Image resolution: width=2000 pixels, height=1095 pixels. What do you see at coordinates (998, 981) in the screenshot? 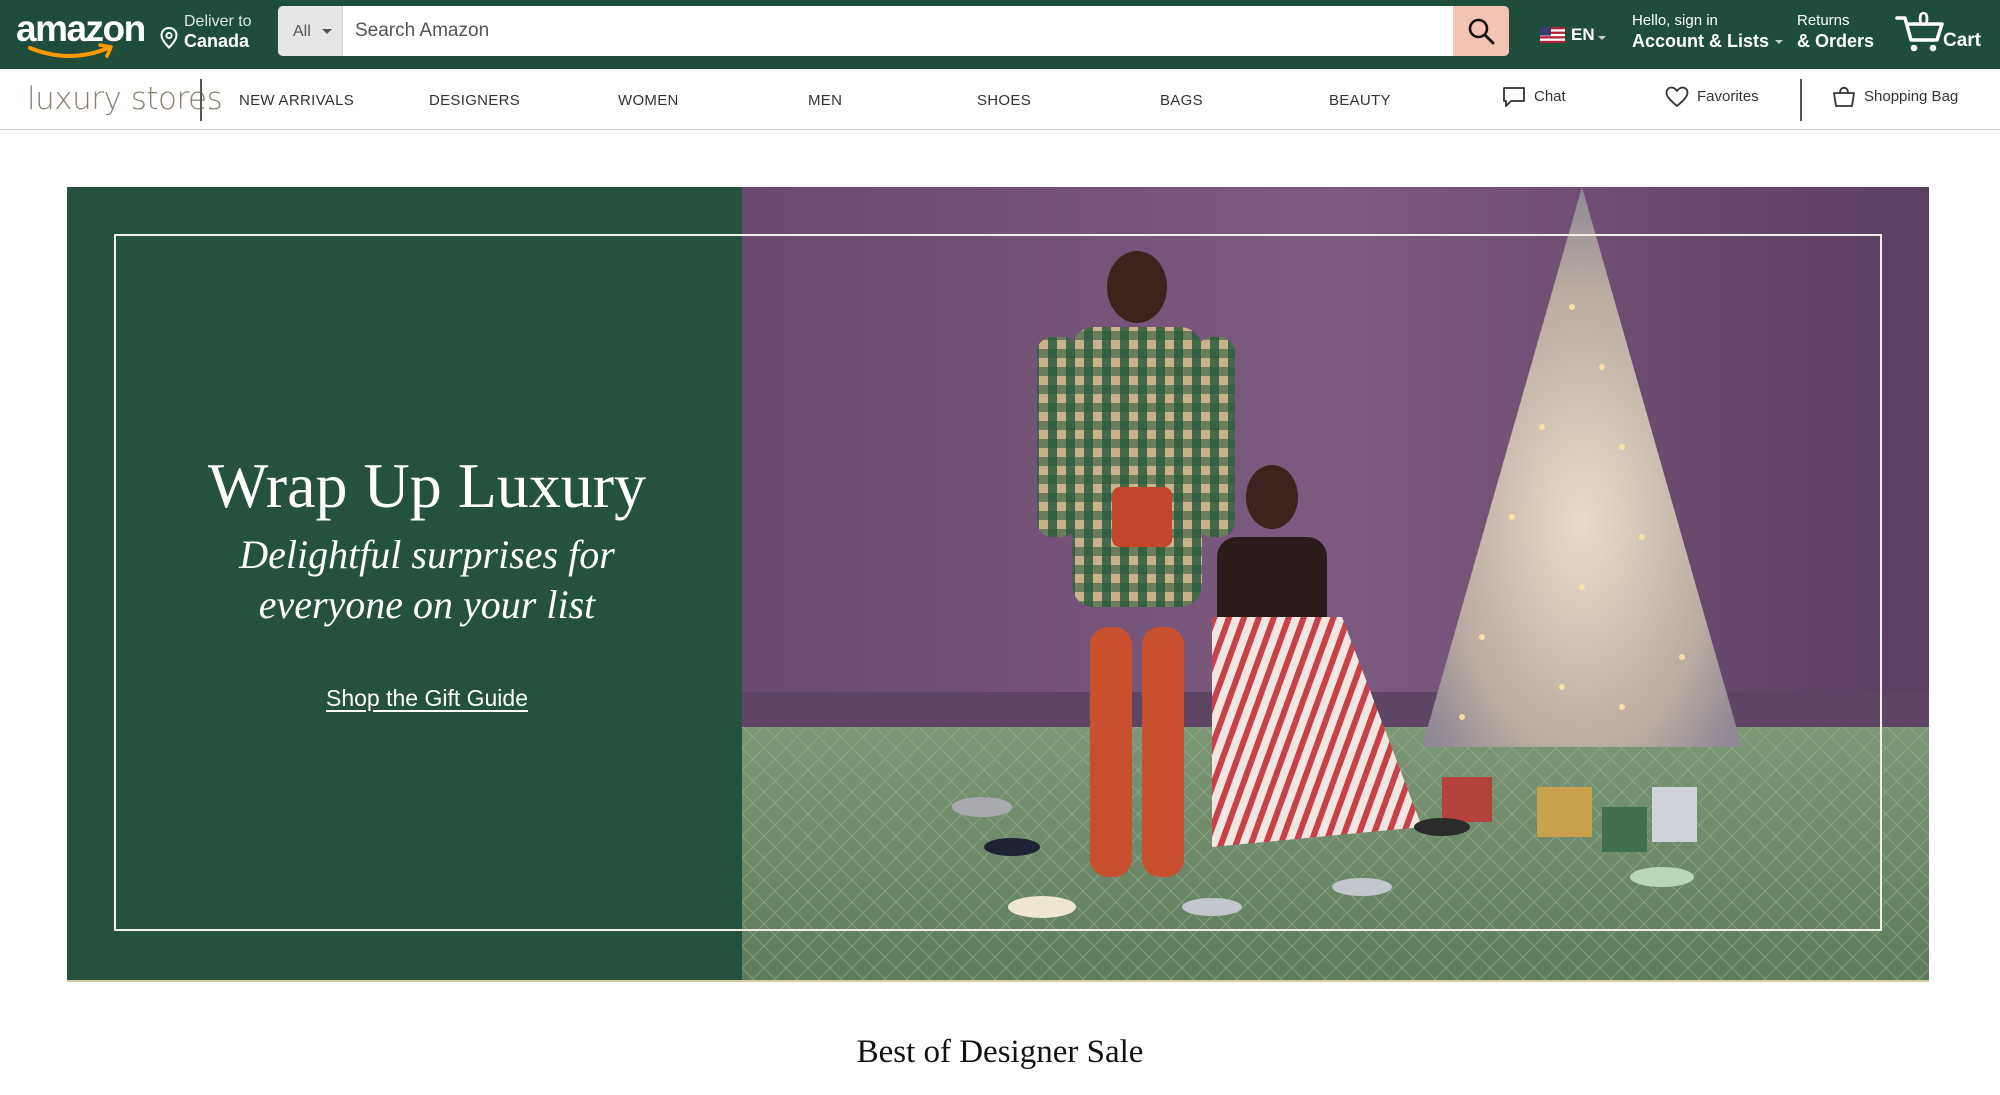
I see `hero-bottom-rule` at bounding box center [998, 981].